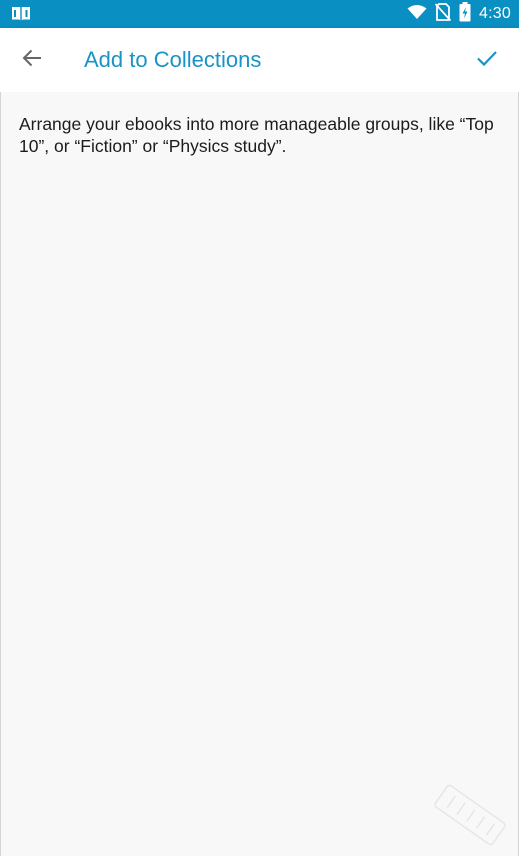 Image resolution: width=519 pixels, height=856 pixels. What do you see at coordinates (495, 13) in the screenshot?
I see `status-time: 4:30` at bounding box center [495, 13].